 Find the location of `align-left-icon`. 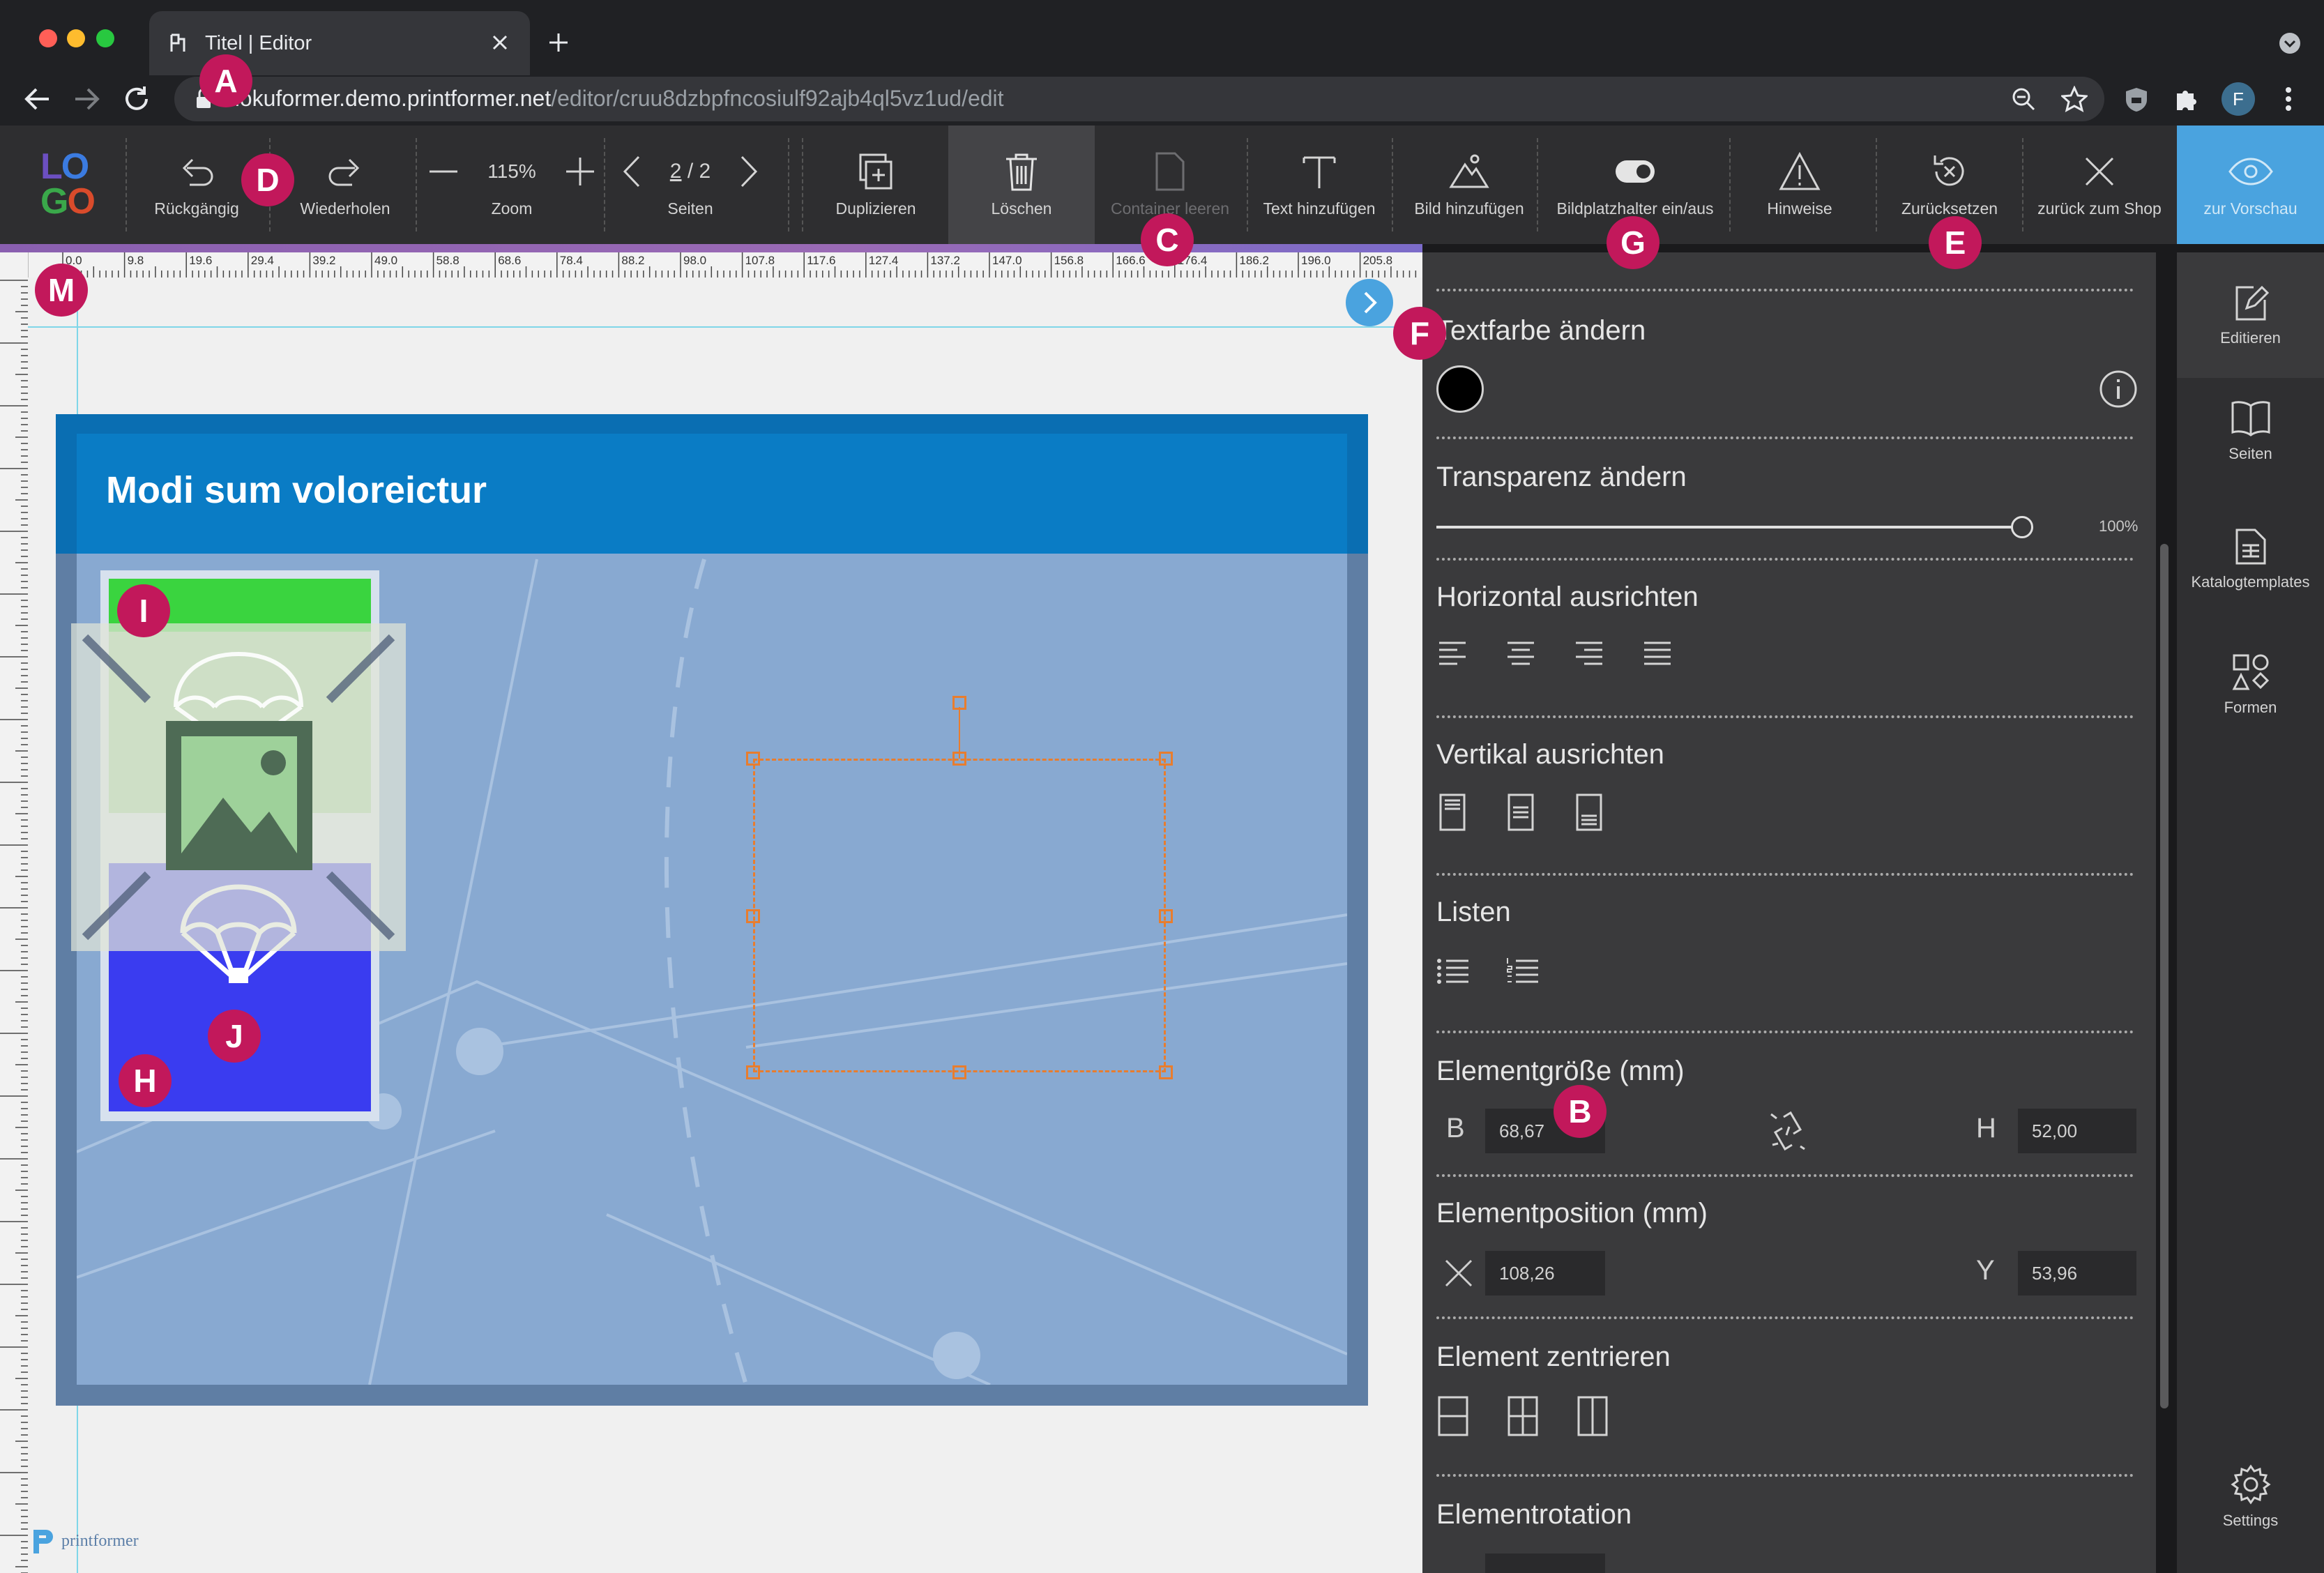

align-left-icon is located at coordinates (1452, 654).